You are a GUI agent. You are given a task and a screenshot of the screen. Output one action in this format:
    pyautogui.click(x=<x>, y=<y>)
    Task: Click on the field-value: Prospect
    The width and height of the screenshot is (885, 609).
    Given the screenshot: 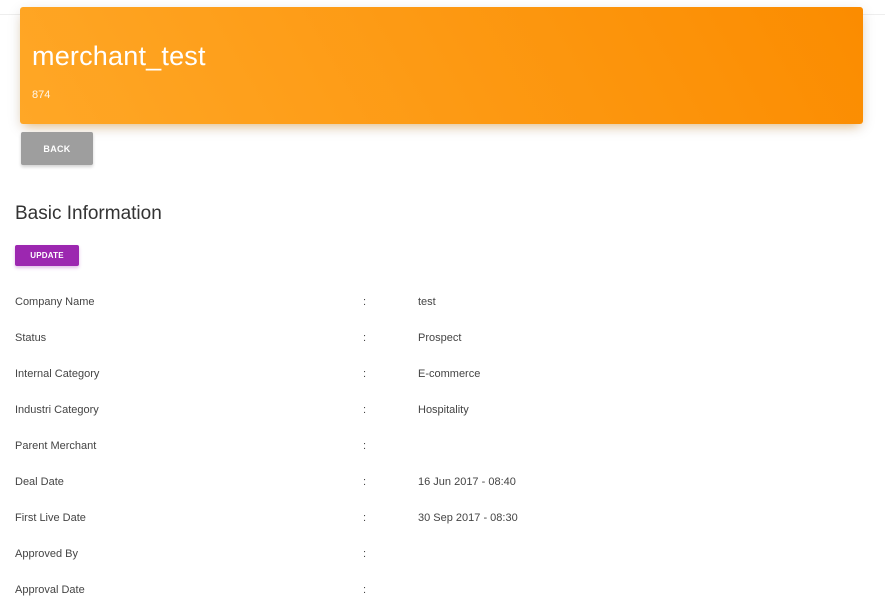 What is the action you would take?
    pyautogui.click(x=440, y=338)
    